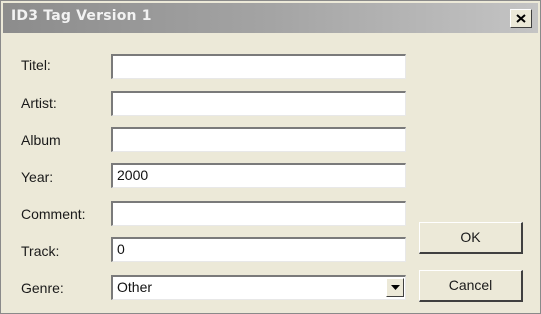 This screenshot has width=541, height=314. I want to click on chevron-down-icon, so click(395, 287).